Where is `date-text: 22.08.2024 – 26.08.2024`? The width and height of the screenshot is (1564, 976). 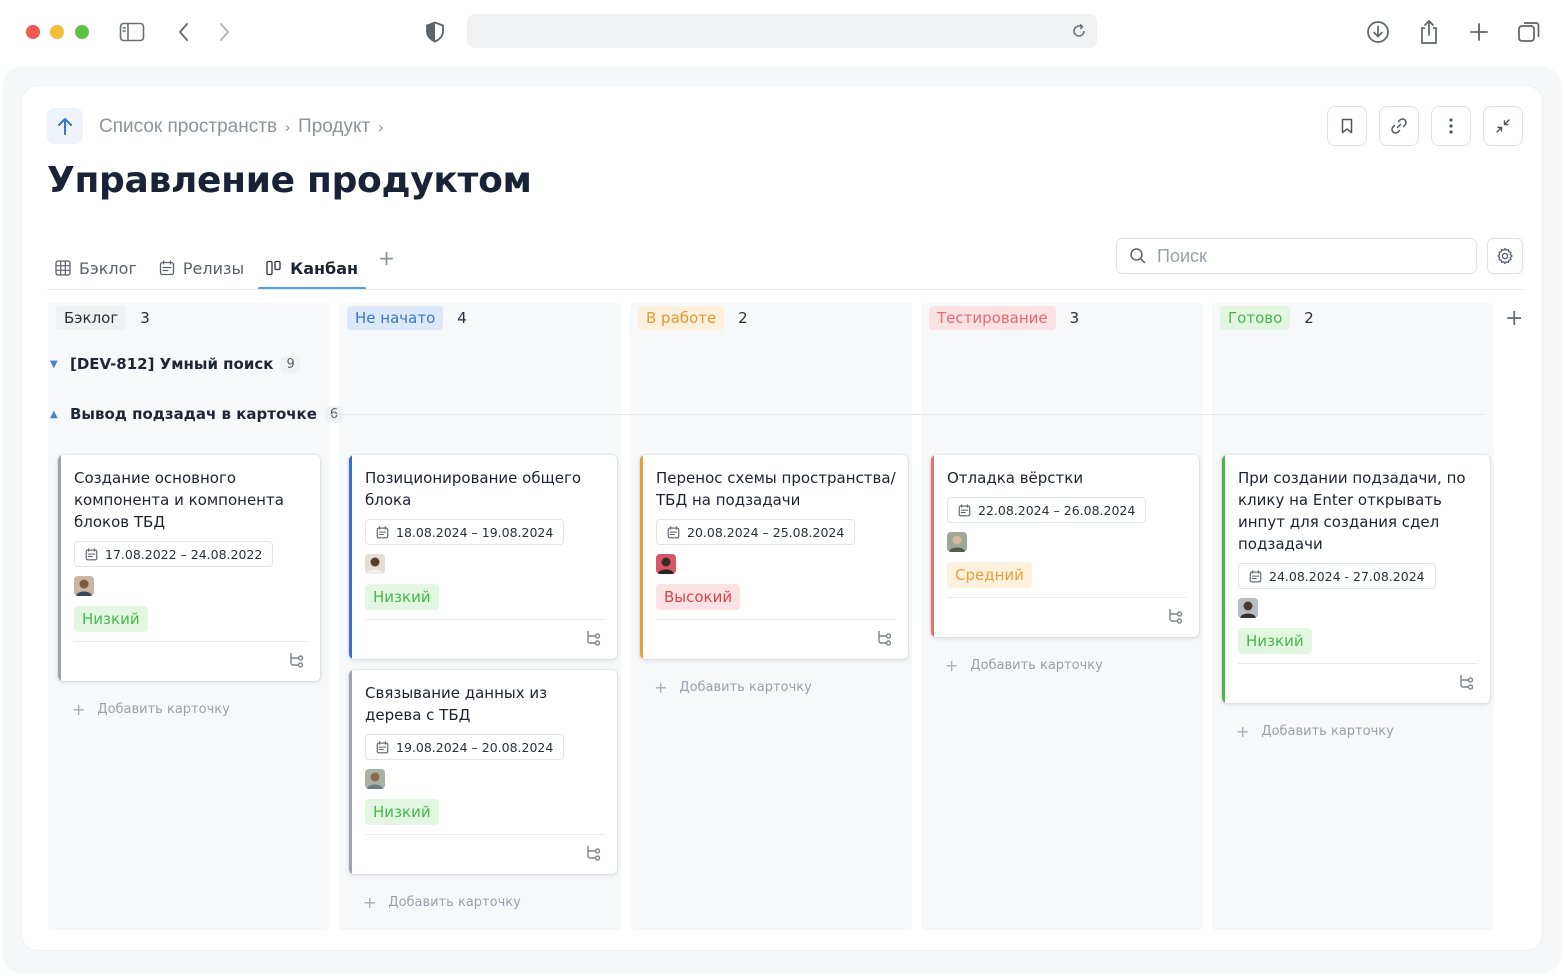 date-text: 22.08.2024 – 26.08.2024 is located at coordinates (1057, 510).